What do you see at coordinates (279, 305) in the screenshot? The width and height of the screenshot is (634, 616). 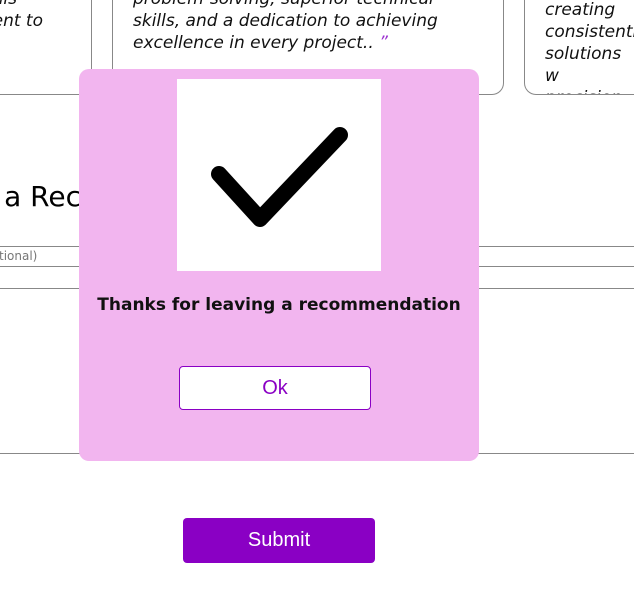 I see `modal-message: Thanks for leaving a recommendation` at bounding box center [279, 305].